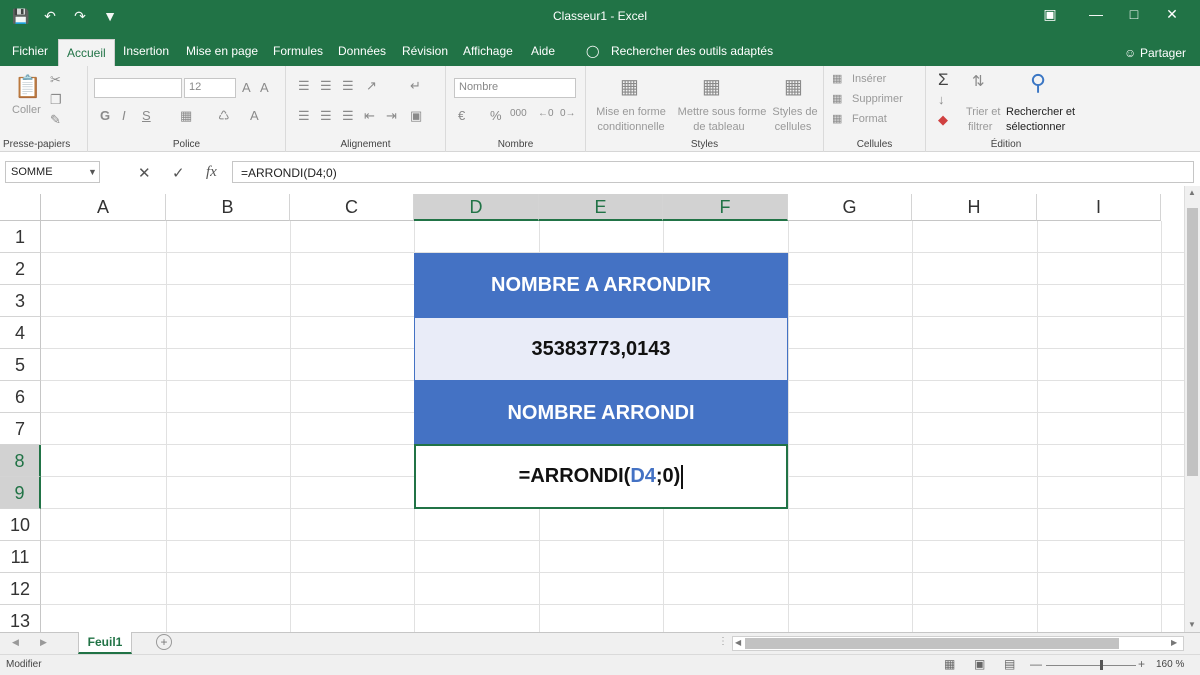 The height and width of the screenshot is (675, 1200). Describe the element at coordinates (518, 113) in the screenshot. I see `thousands-icon: 000` at that location.